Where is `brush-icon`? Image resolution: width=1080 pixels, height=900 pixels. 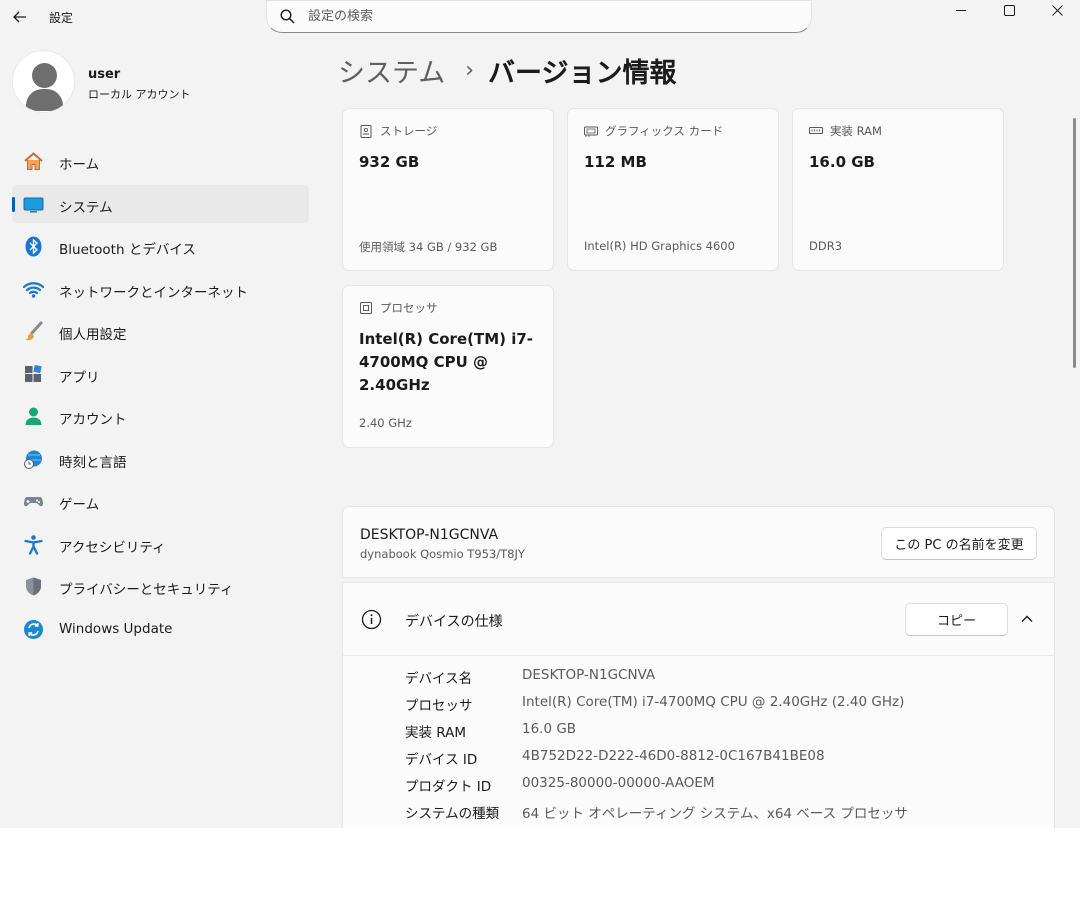
brush-icon is located at coordinates (33, 331).